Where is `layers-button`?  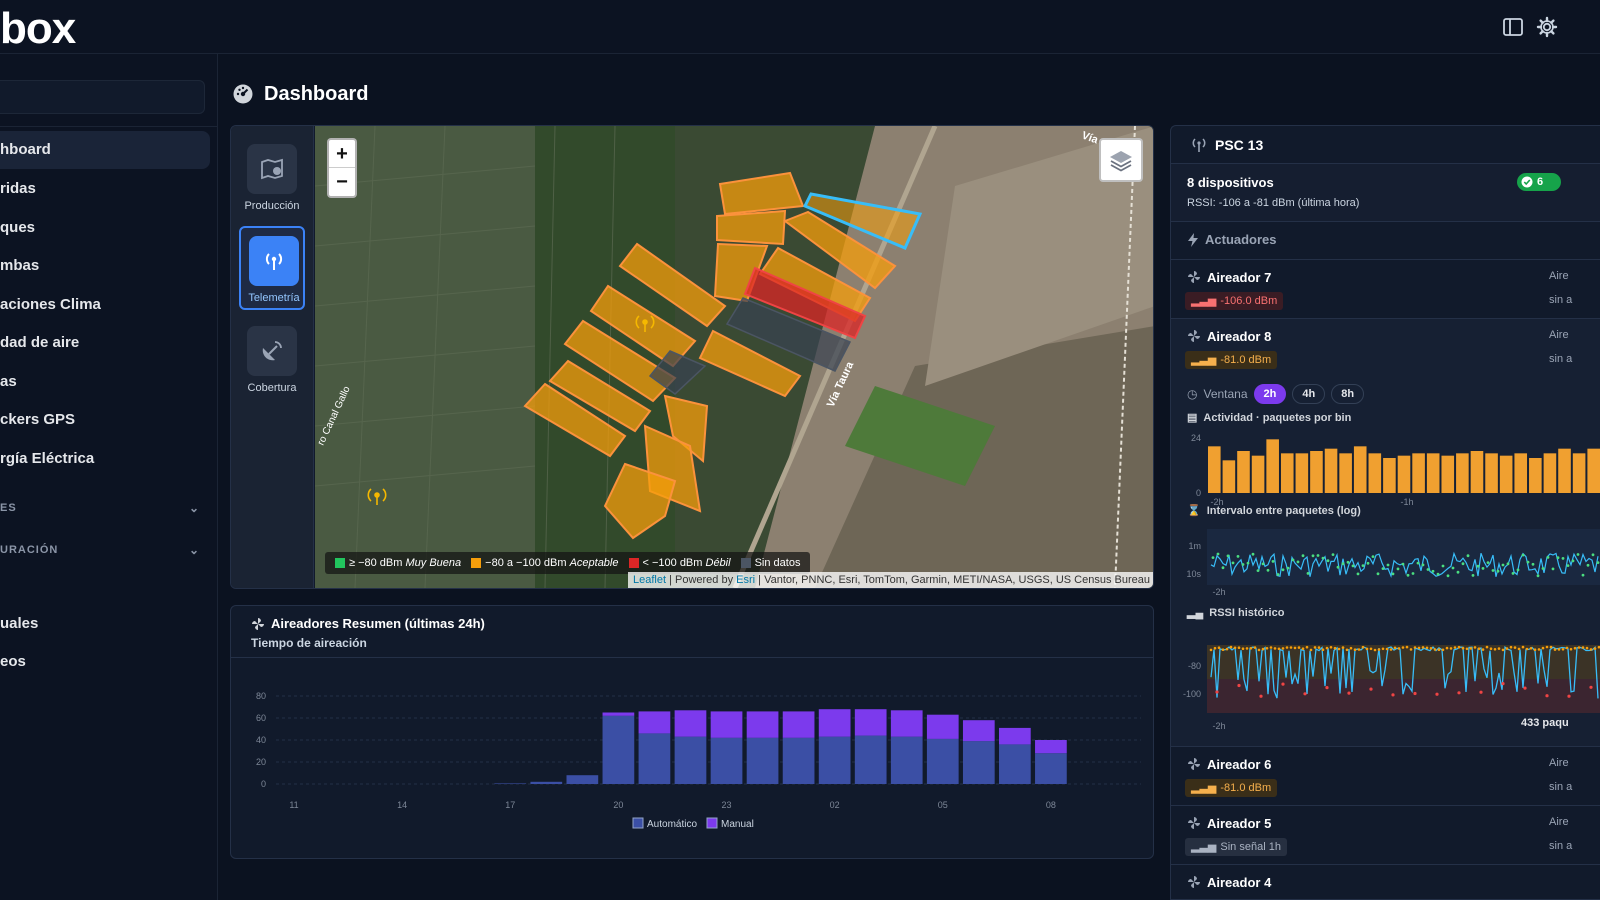
layers-button is located at coordinates (1121, 160).